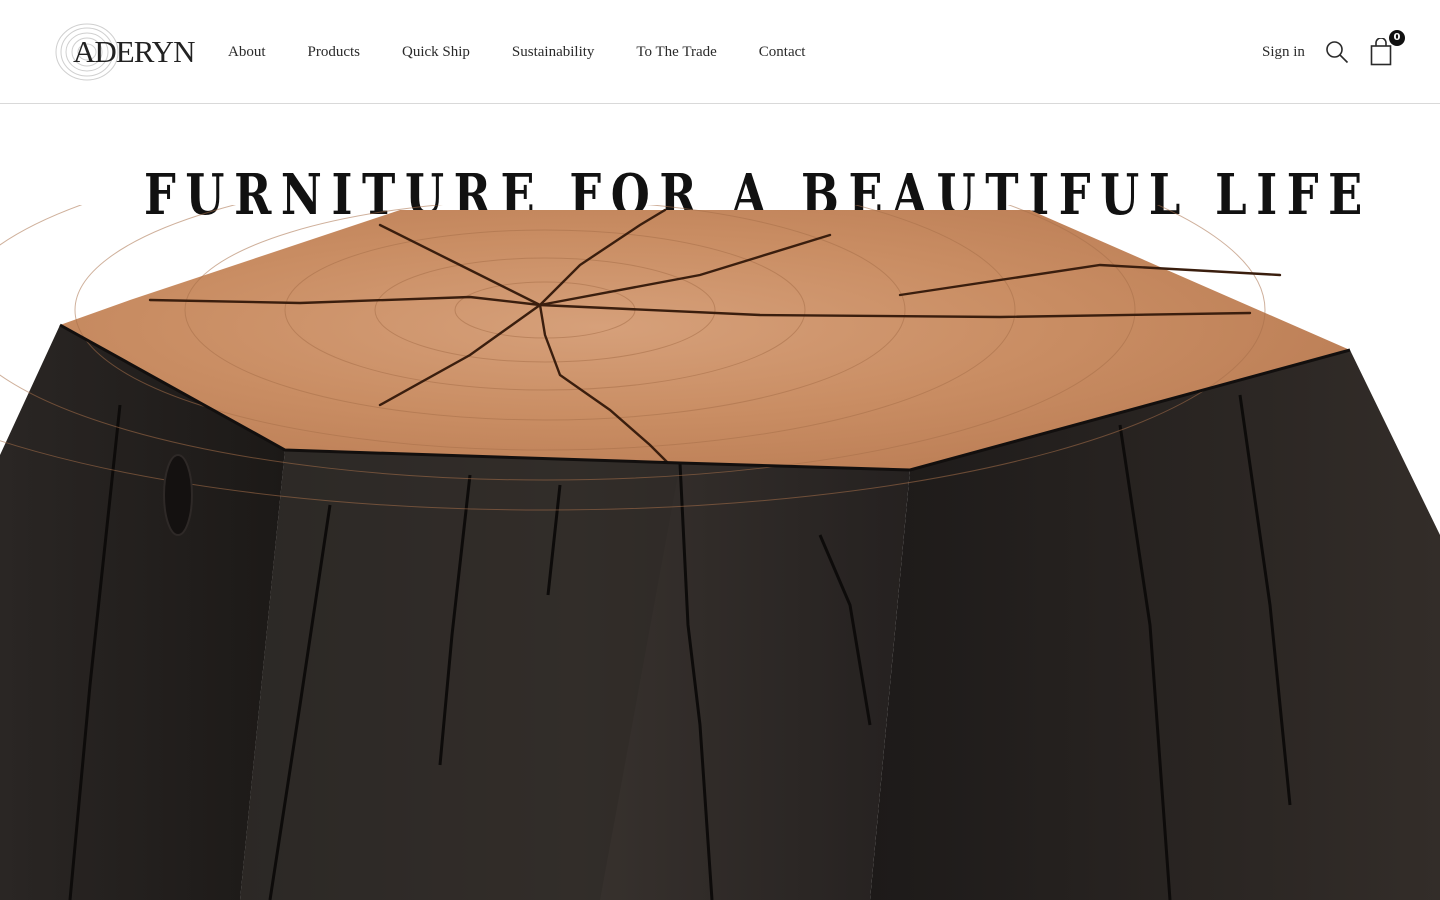  Describe the element at coordinates (1283, 52) in the screenshot. I see `sign-in-link: Sign in` at that location.